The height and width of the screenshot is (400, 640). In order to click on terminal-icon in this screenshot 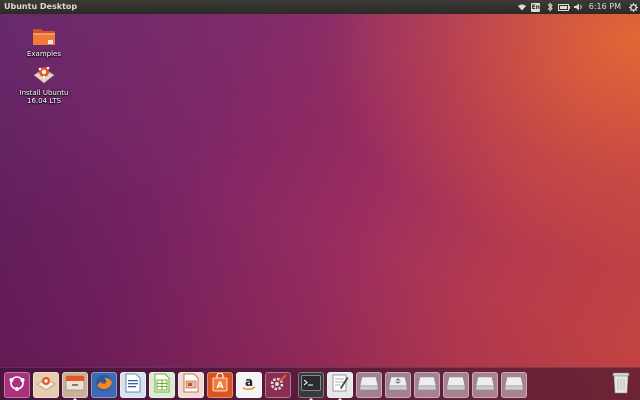, I will do `click(311, 385)`.